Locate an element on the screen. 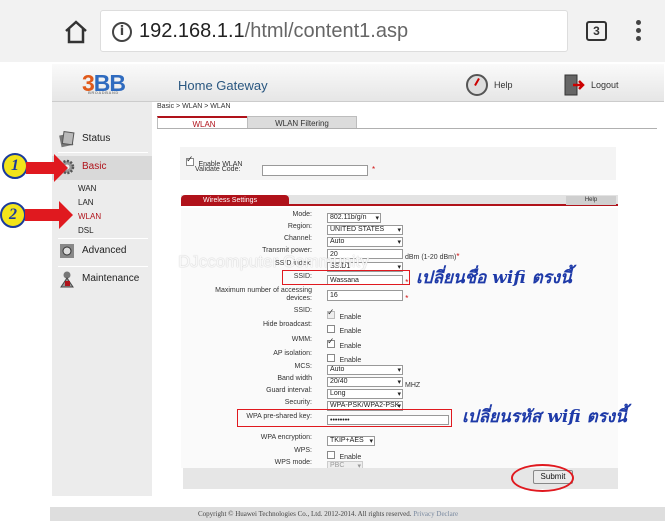  tab-underline is located at coordinates (407, 128).